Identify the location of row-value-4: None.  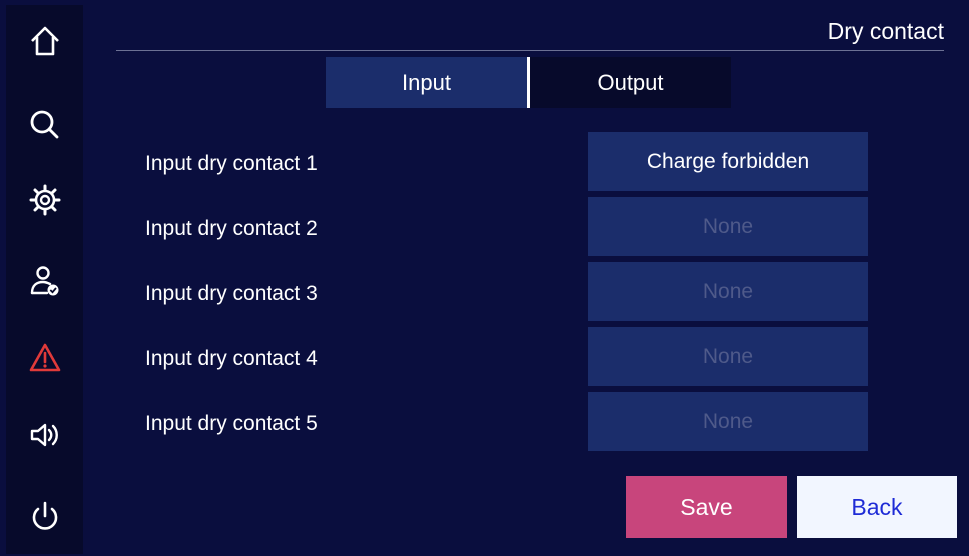
(728, 356).